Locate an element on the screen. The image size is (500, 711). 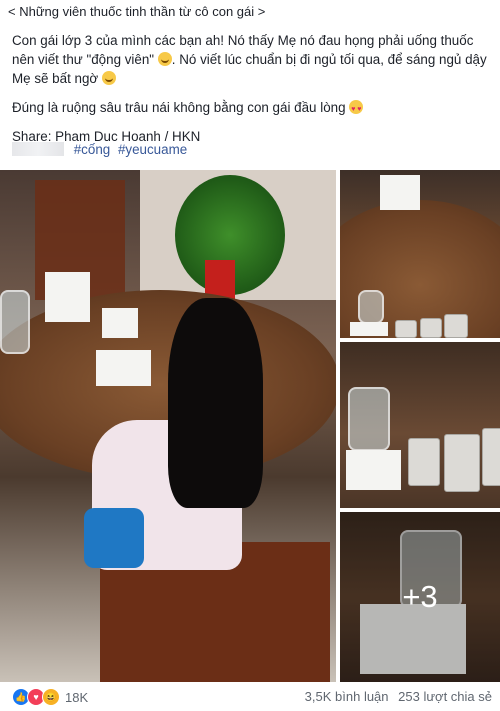
share-count-link: 253 lượt chia sẻ is located at coordinates (445, 696).